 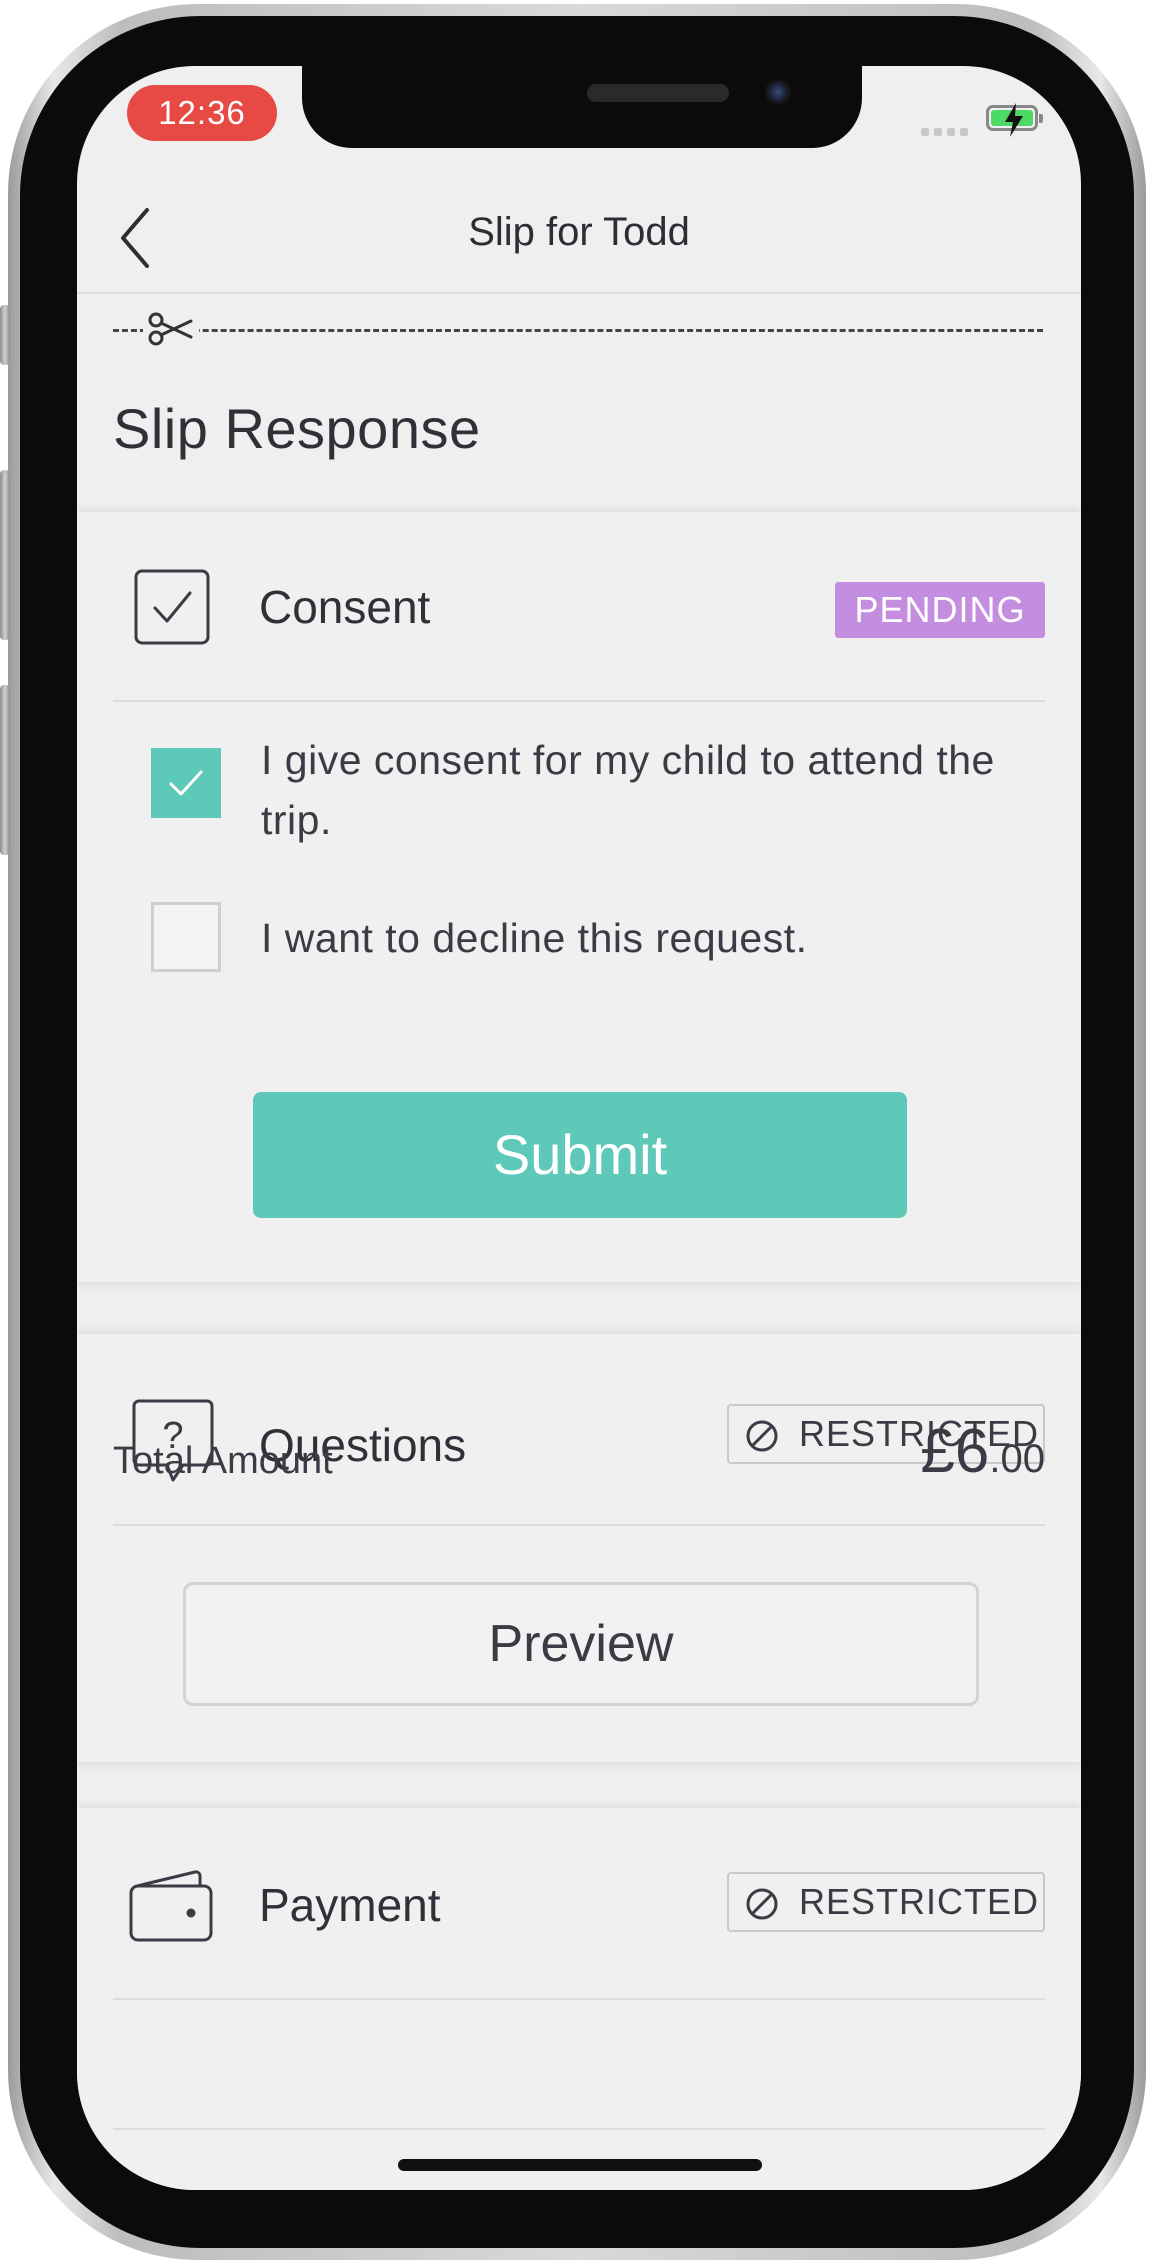 I want to click on signal-icon, so click(x=944, y=132).